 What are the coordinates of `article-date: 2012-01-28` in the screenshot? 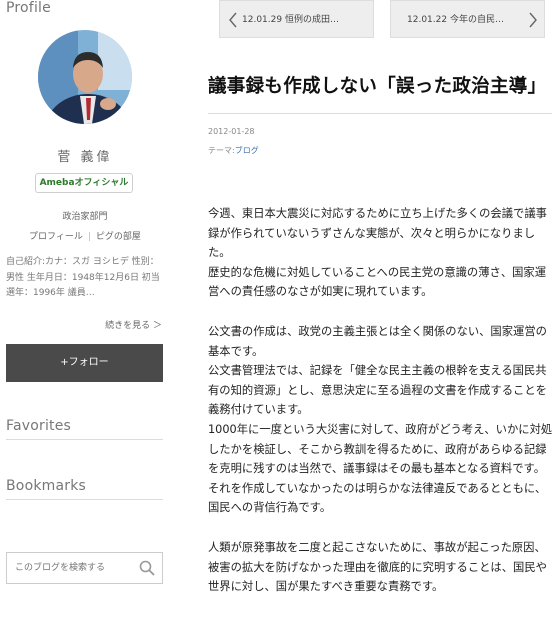 It's located at (231, 131).